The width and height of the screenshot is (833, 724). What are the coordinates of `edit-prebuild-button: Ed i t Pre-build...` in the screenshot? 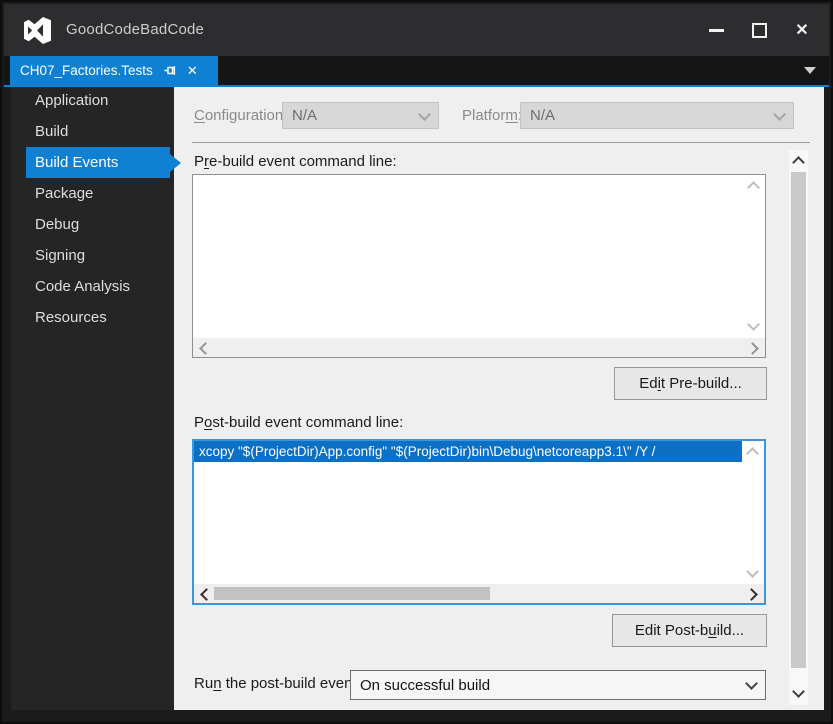 It's located at (690, 383).